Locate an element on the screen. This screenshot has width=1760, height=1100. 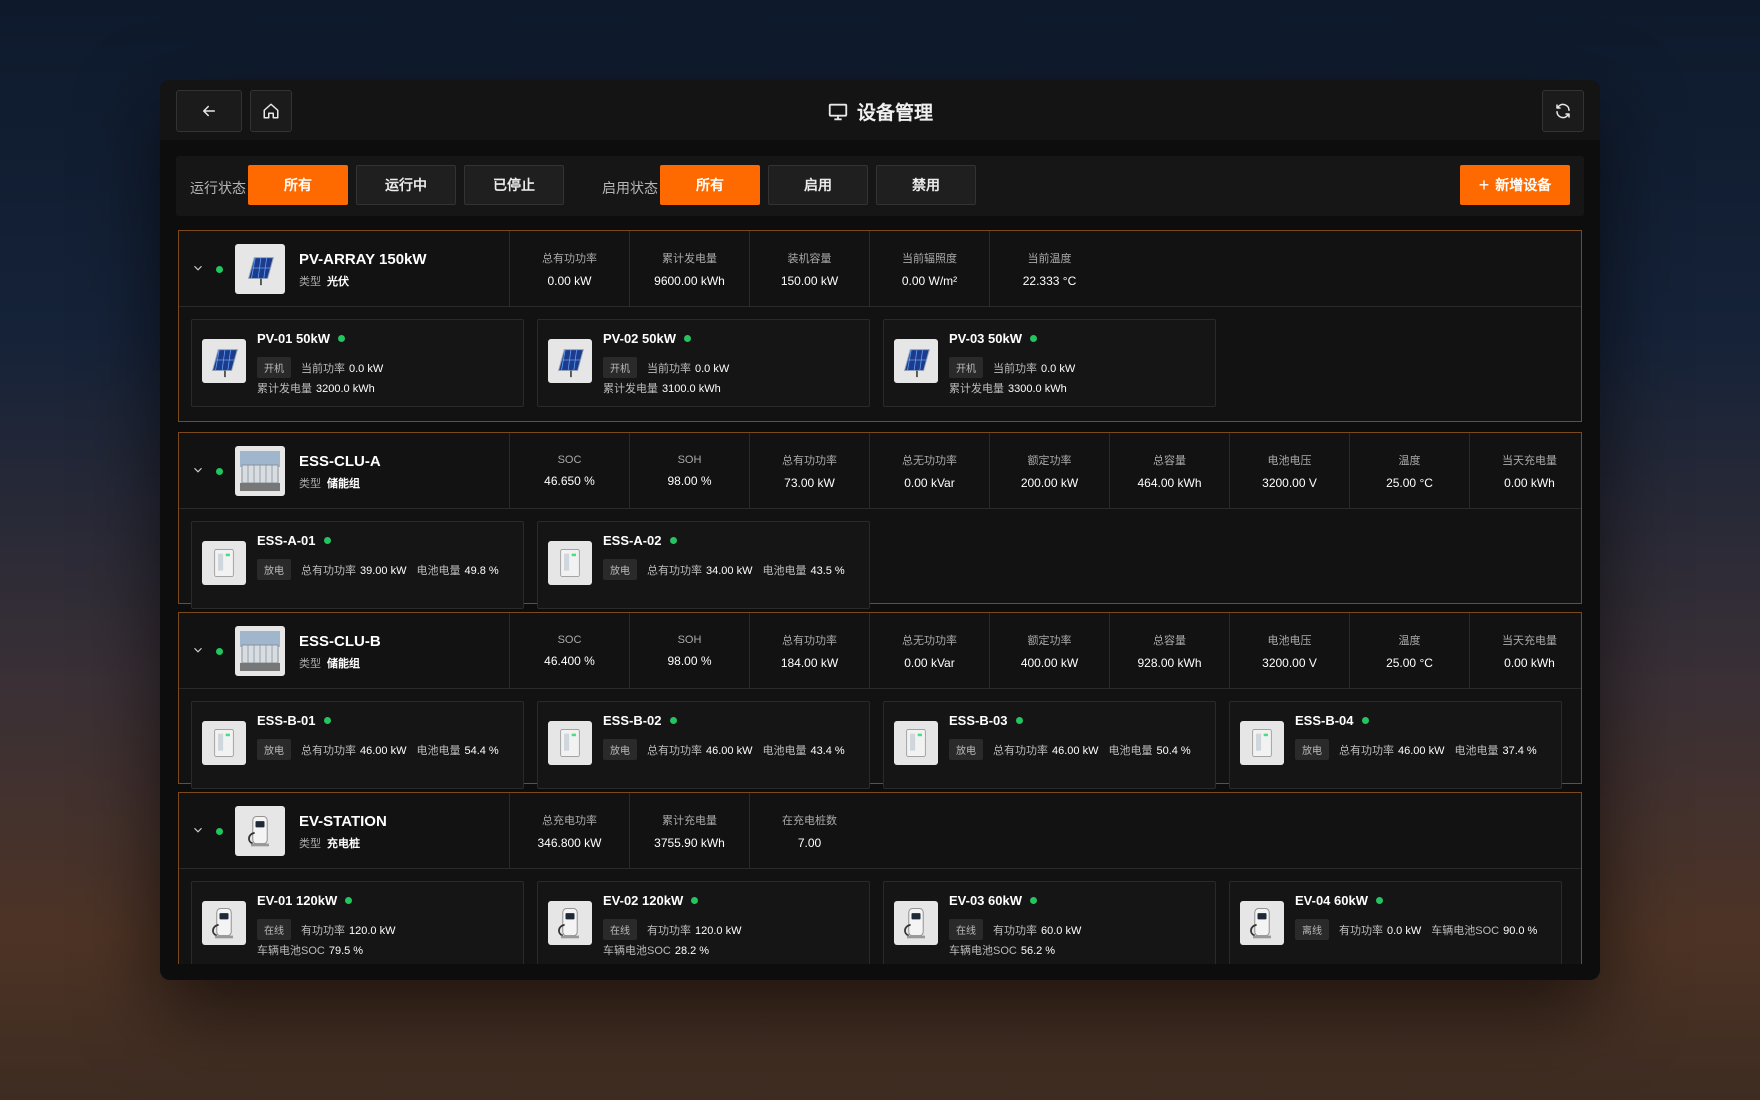
device-card: ESS-B-01 放电 总有功功率 46.00 kW 电池电量 54.4 % is located at coordinates (357, 745).